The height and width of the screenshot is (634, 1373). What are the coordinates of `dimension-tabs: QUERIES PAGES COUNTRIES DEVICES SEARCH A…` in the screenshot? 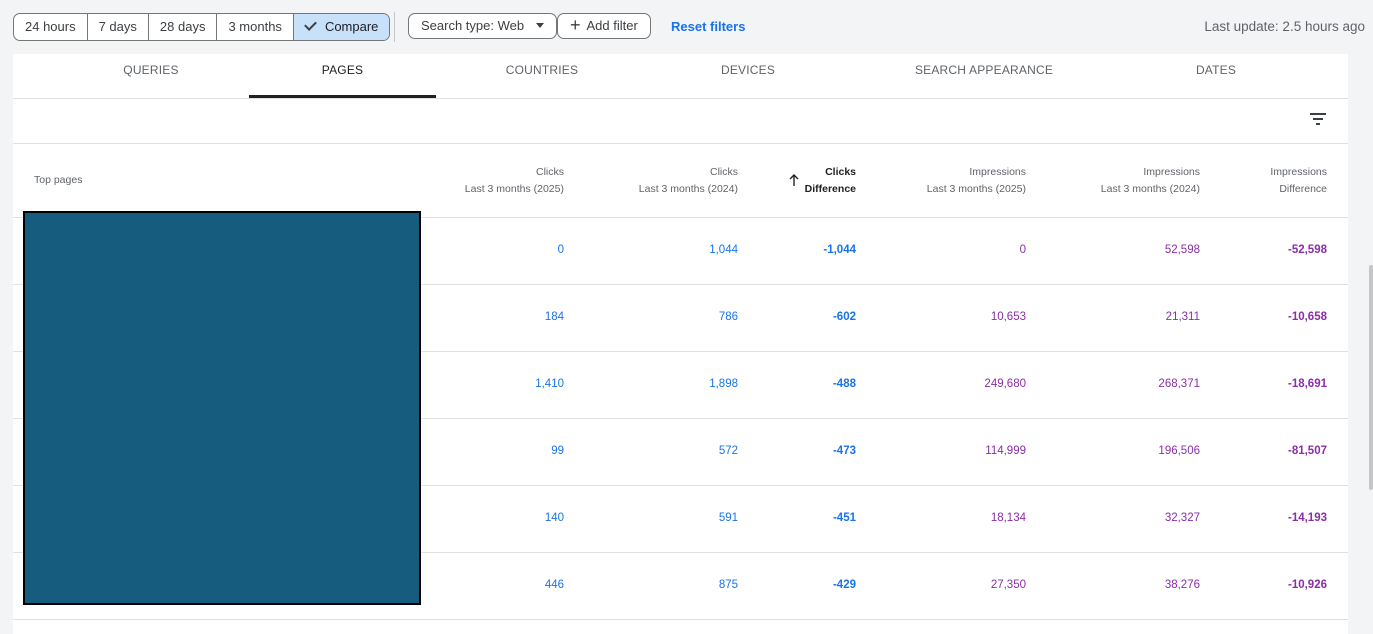 It's located at (680, 76).